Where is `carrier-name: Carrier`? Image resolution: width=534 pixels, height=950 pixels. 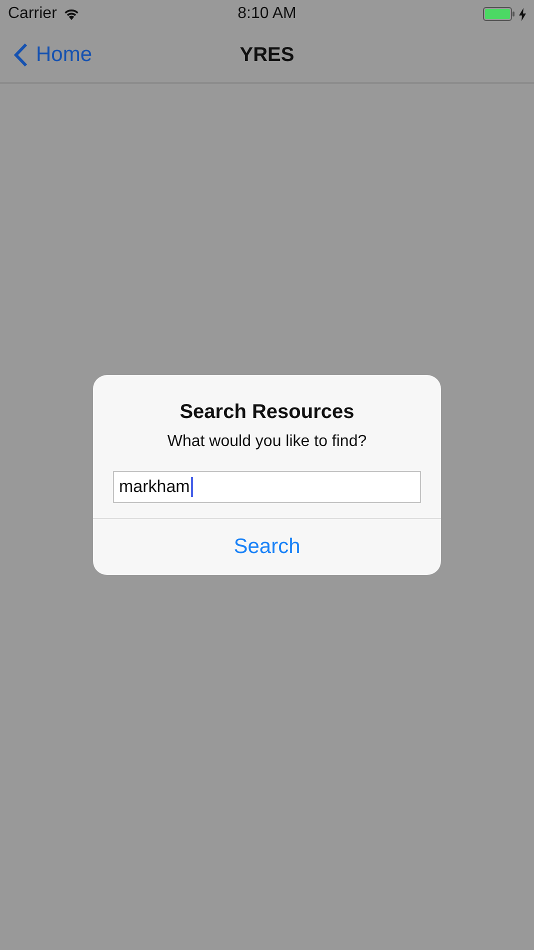
carrier-name: Carrier is located at coordinates (32, 14).